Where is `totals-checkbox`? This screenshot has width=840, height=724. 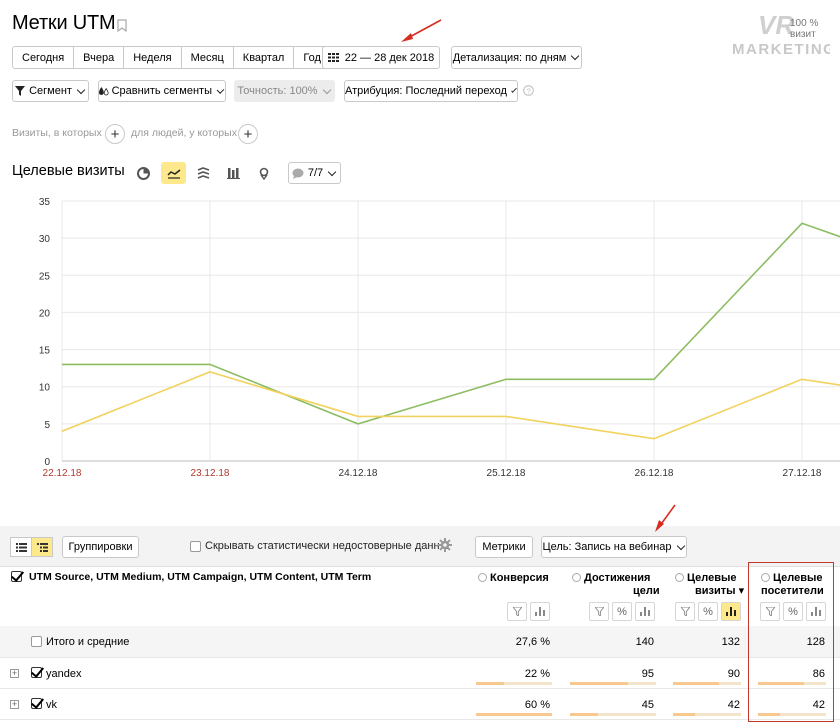 totals-checkbox is located at coordinates (36, 641).